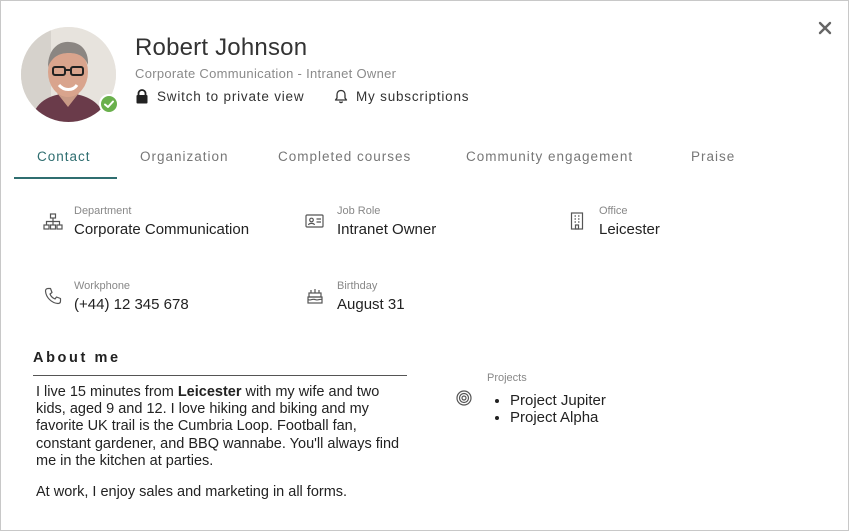 This screenshot has height=531, width=849. I want to click on lock-icon, so click(142, 96).